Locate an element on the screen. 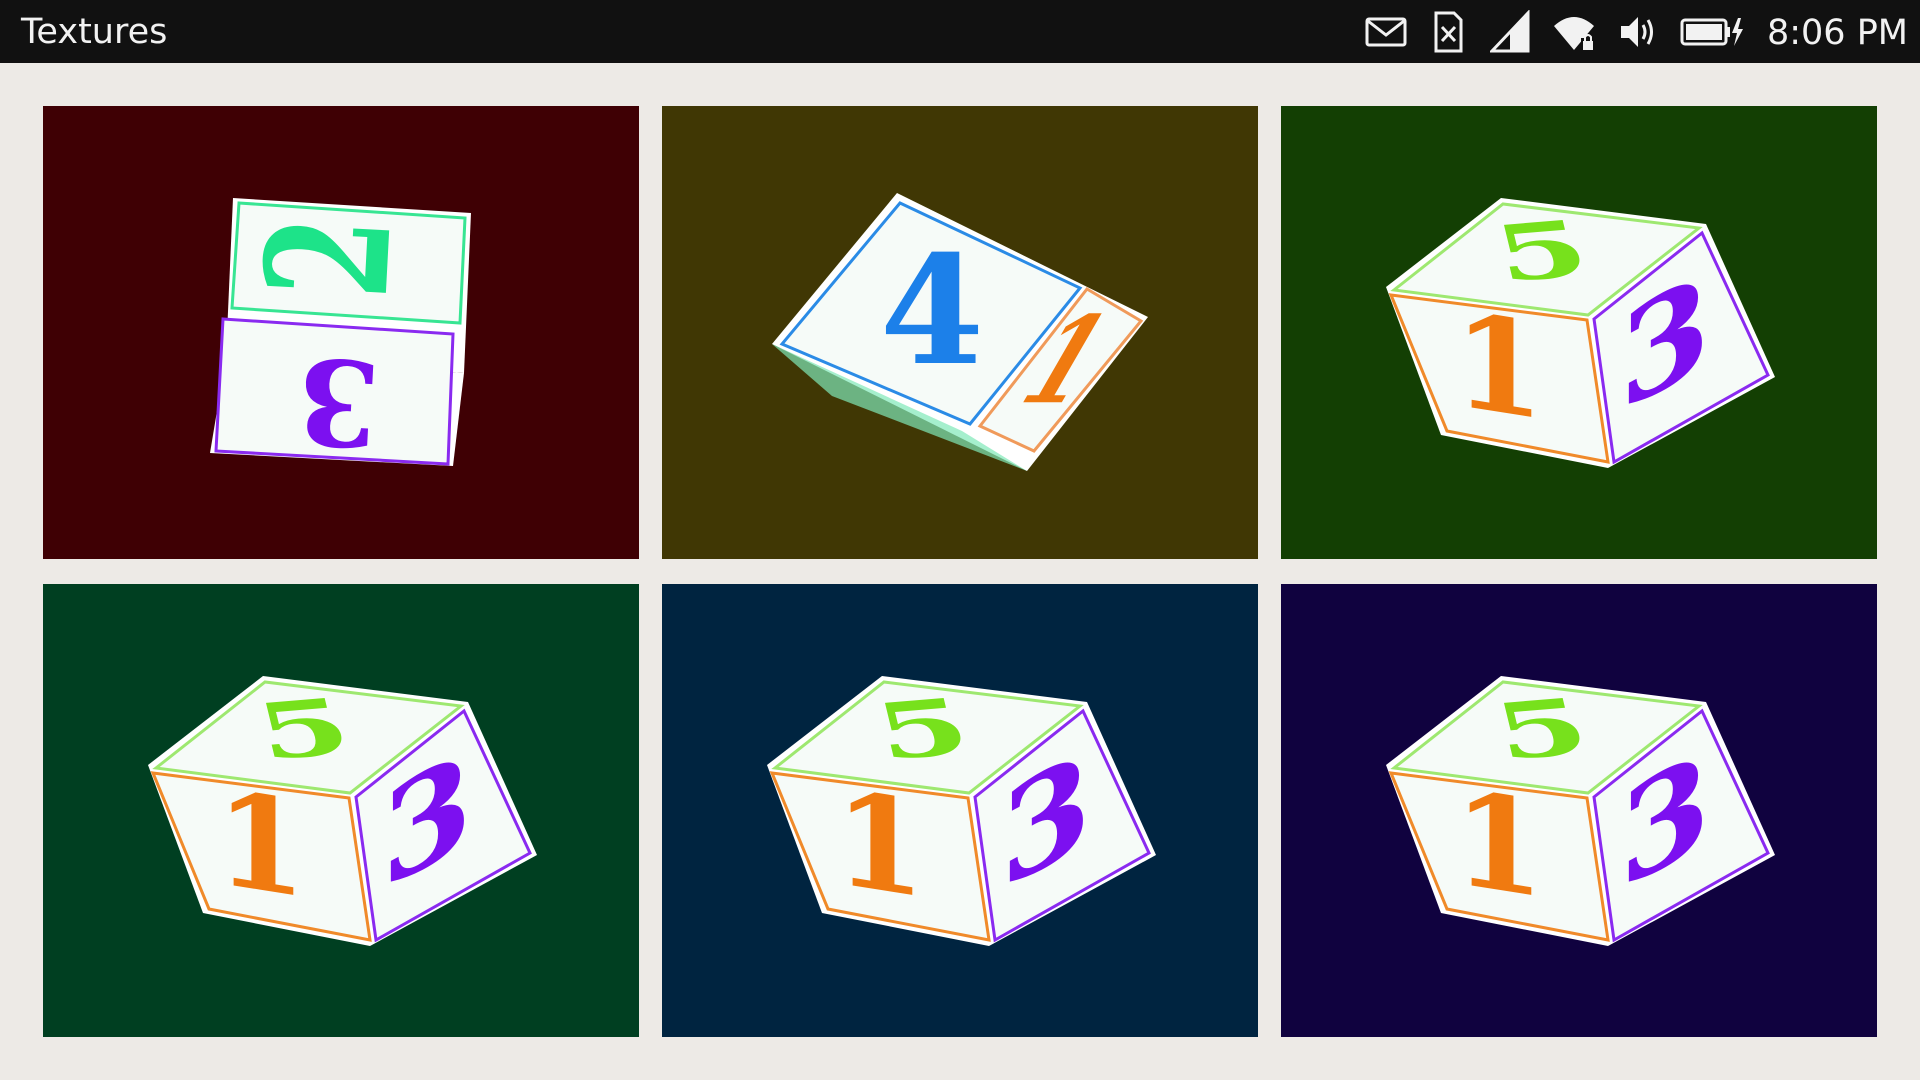 The image size is (1920, 1080). face-digit-3: 3 is located at coordinates (338, 401).